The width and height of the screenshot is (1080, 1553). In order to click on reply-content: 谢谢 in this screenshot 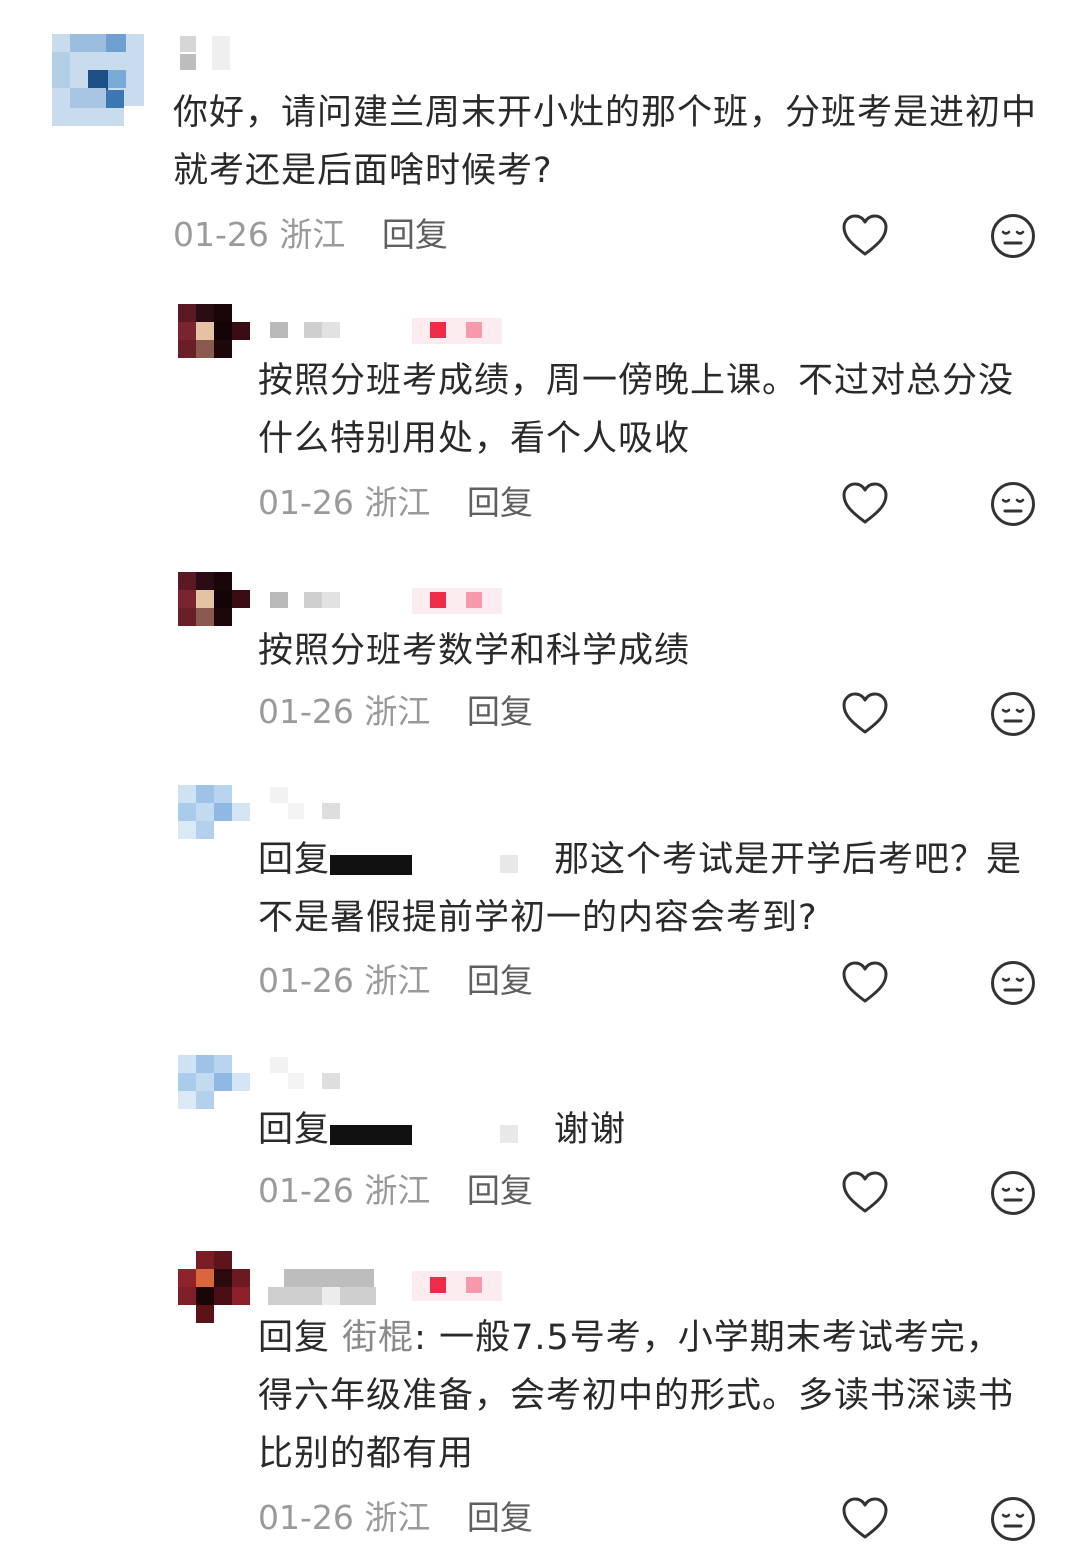, I will do `click(590, 1130)`.